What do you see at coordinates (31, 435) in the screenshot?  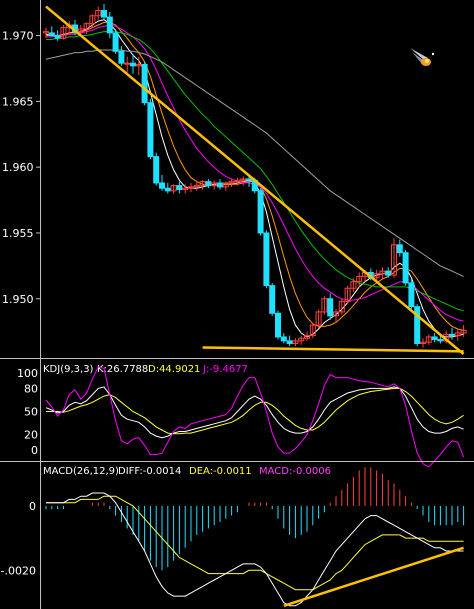 I see `kdj-tick-label: 20` at bounding box center [31, 435].